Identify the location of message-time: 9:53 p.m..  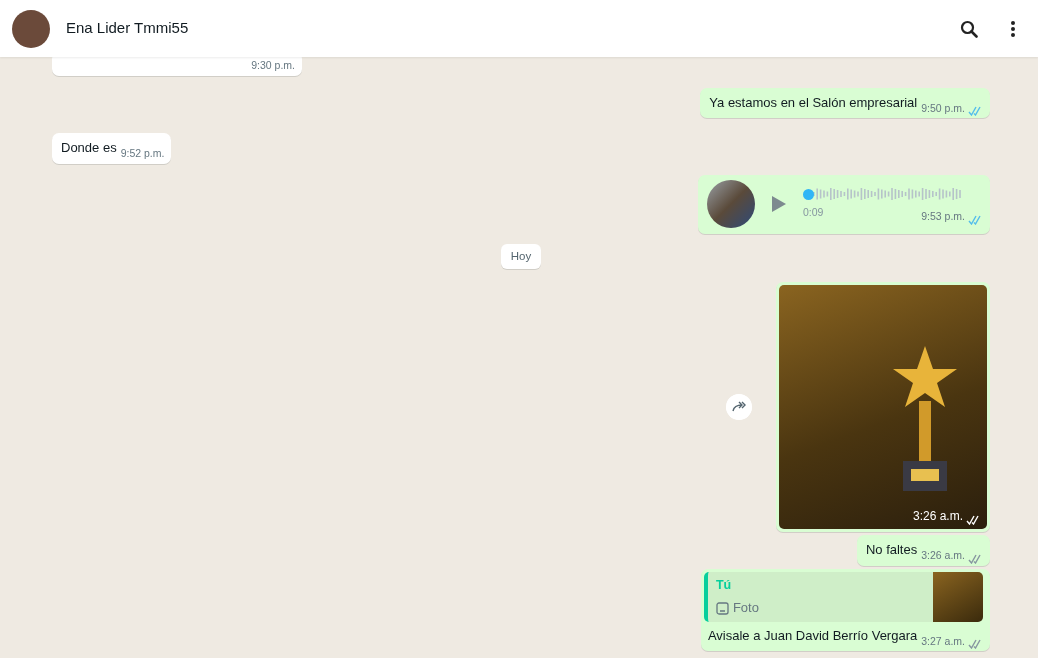
(943, 216).